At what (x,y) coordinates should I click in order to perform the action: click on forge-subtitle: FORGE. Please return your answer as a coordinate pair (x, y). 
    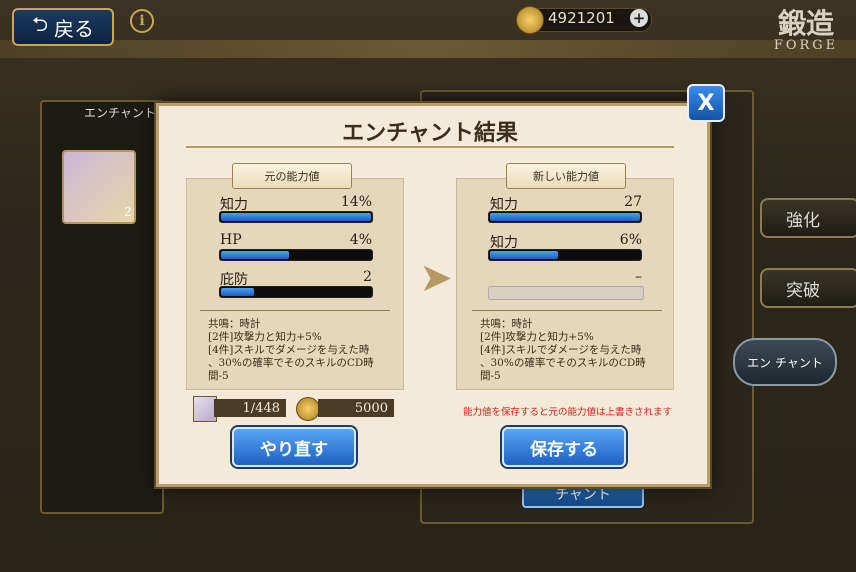
    Looking at the image, I should click on (806, 45).